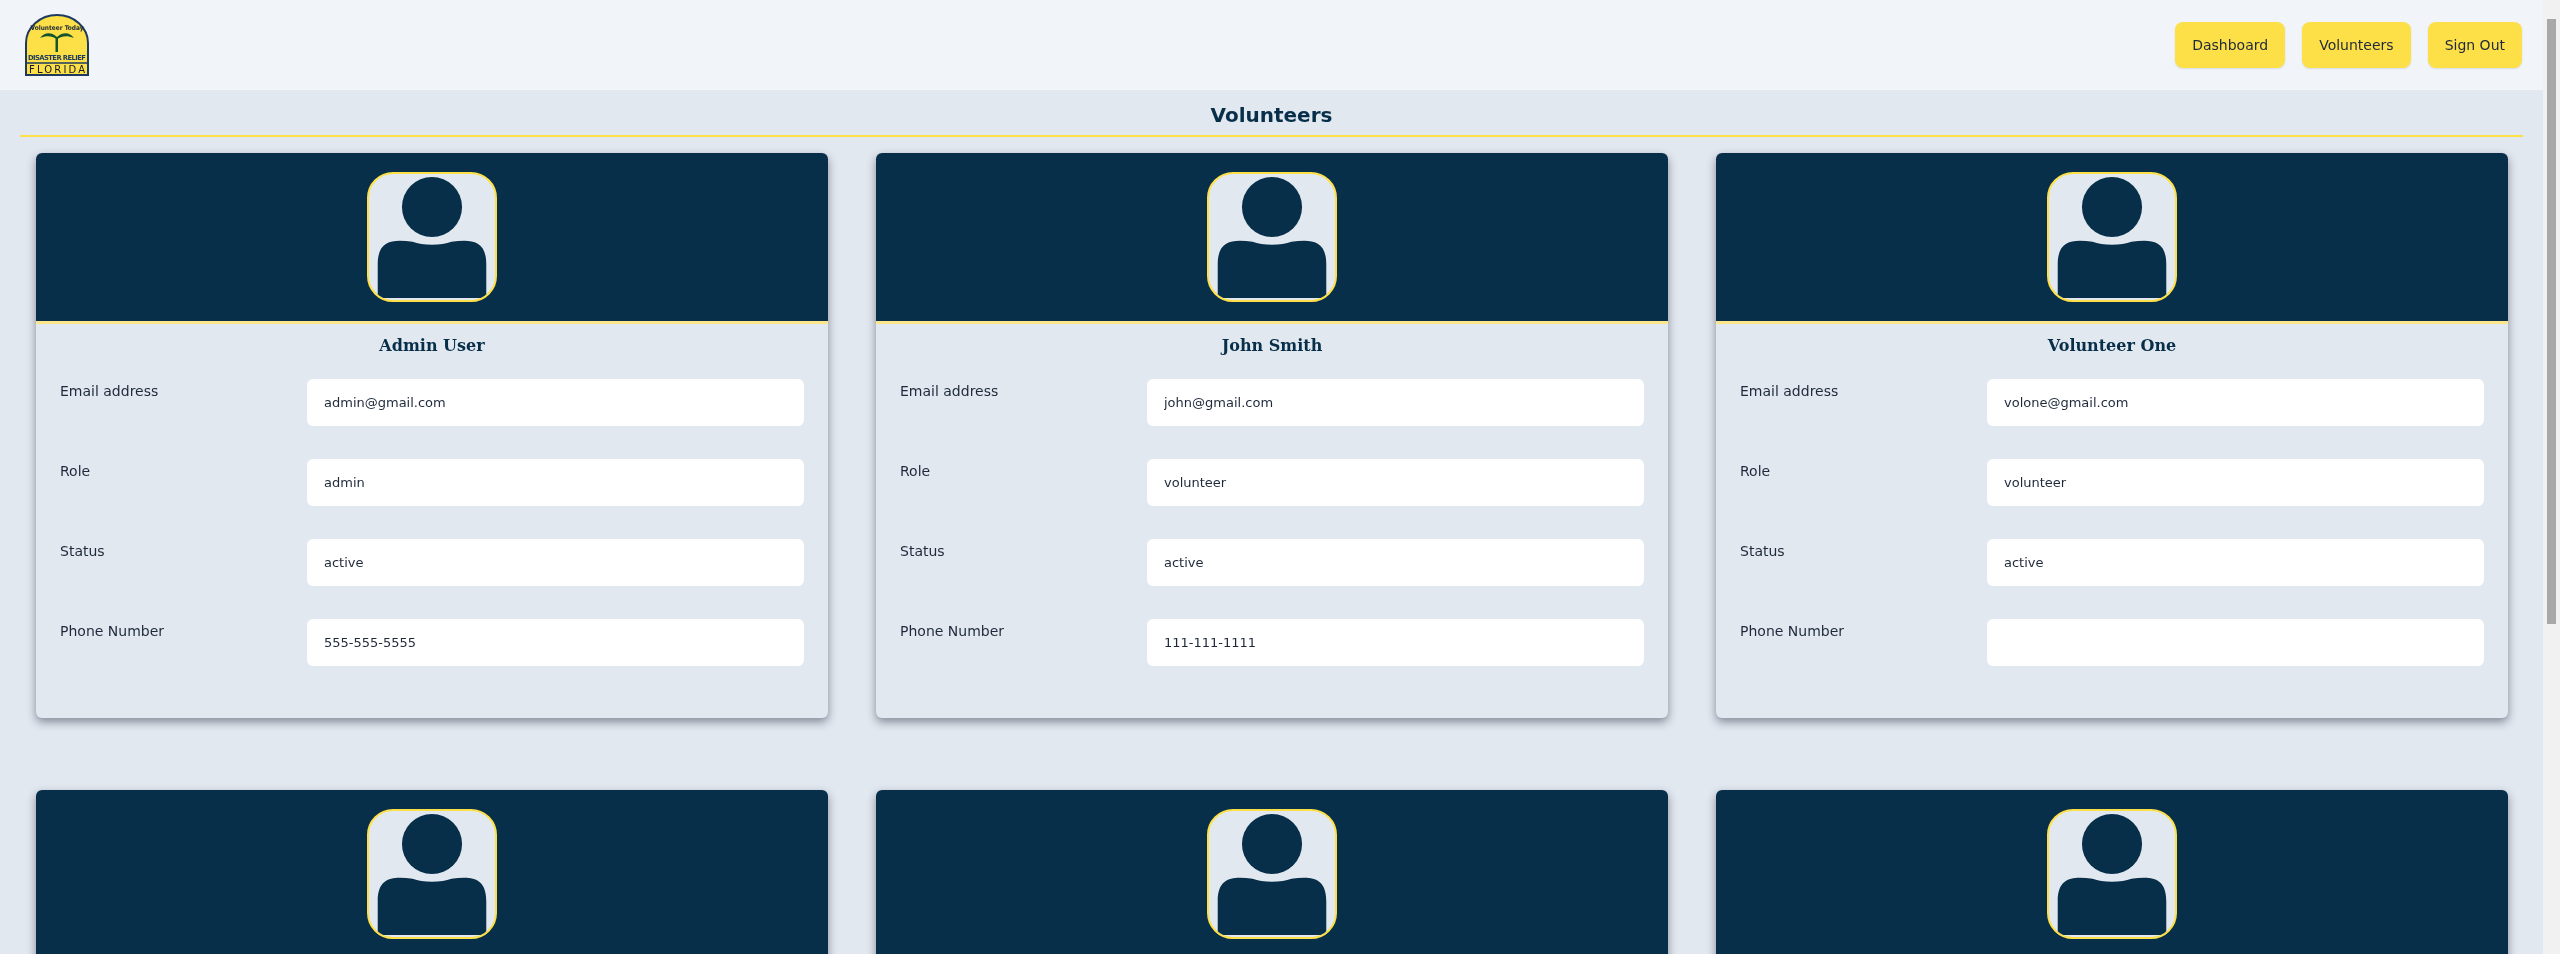 This screenshot has height=954, width=2560. I want to click on input-field: 111-111-1111, so click(1395, 642).